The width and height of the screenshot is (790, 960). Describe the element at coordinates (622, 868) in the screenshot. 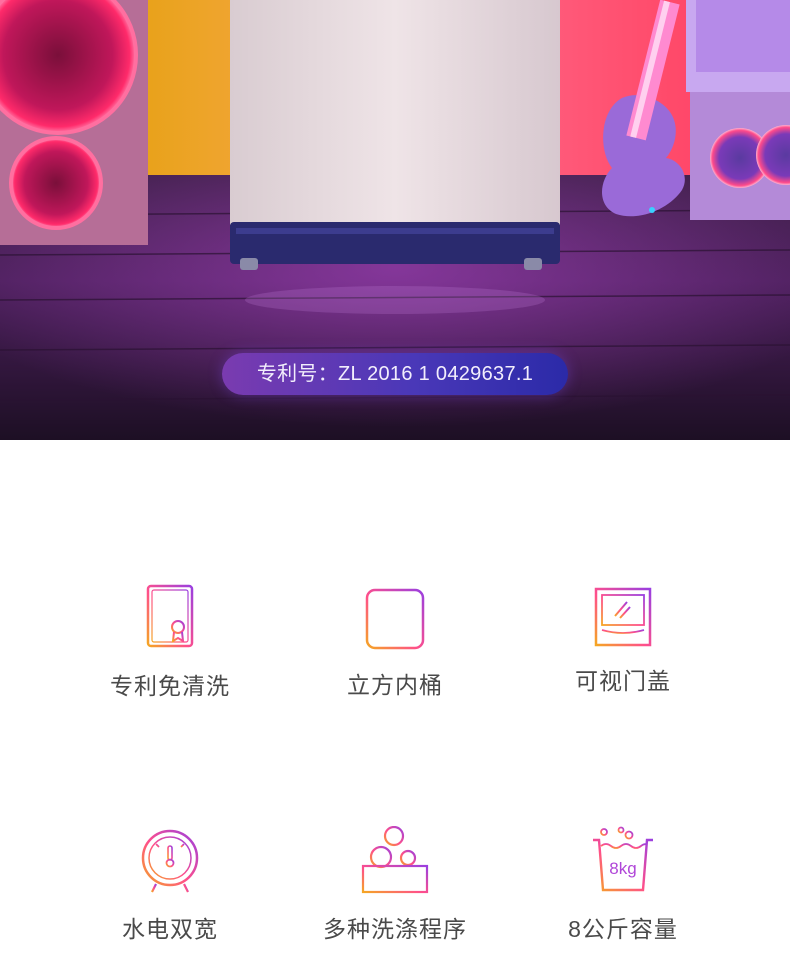

I see `capacity-badge: 8kg` at that location.